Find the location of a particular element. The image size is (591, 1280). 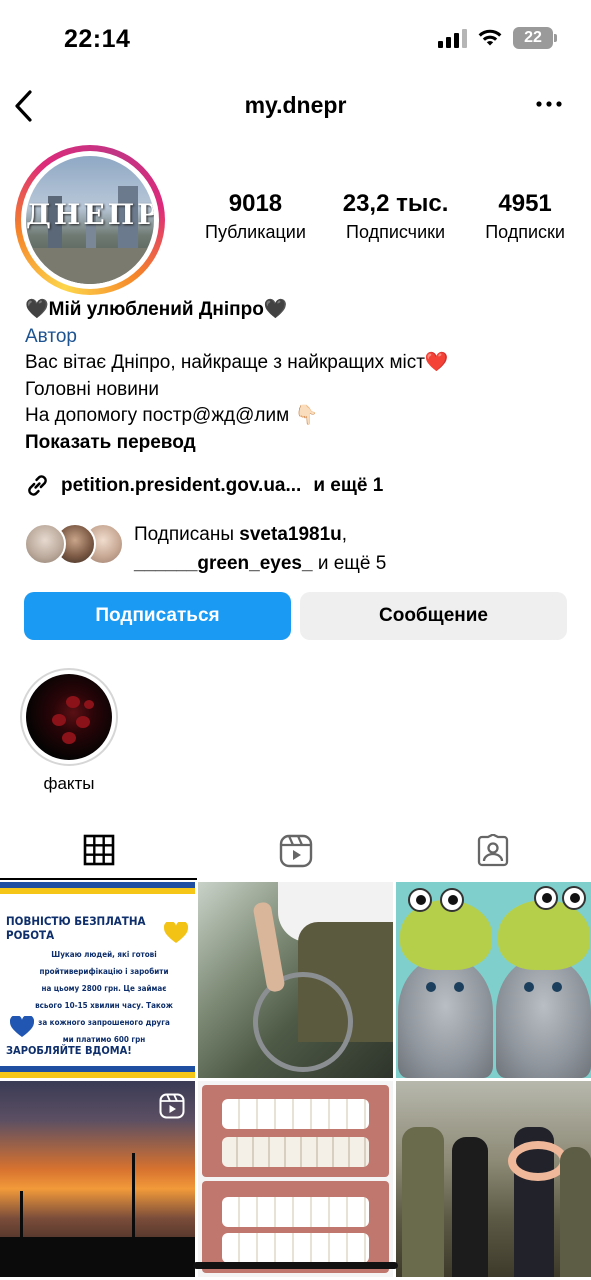

wifi-icon is located at coordinates (490, 37).